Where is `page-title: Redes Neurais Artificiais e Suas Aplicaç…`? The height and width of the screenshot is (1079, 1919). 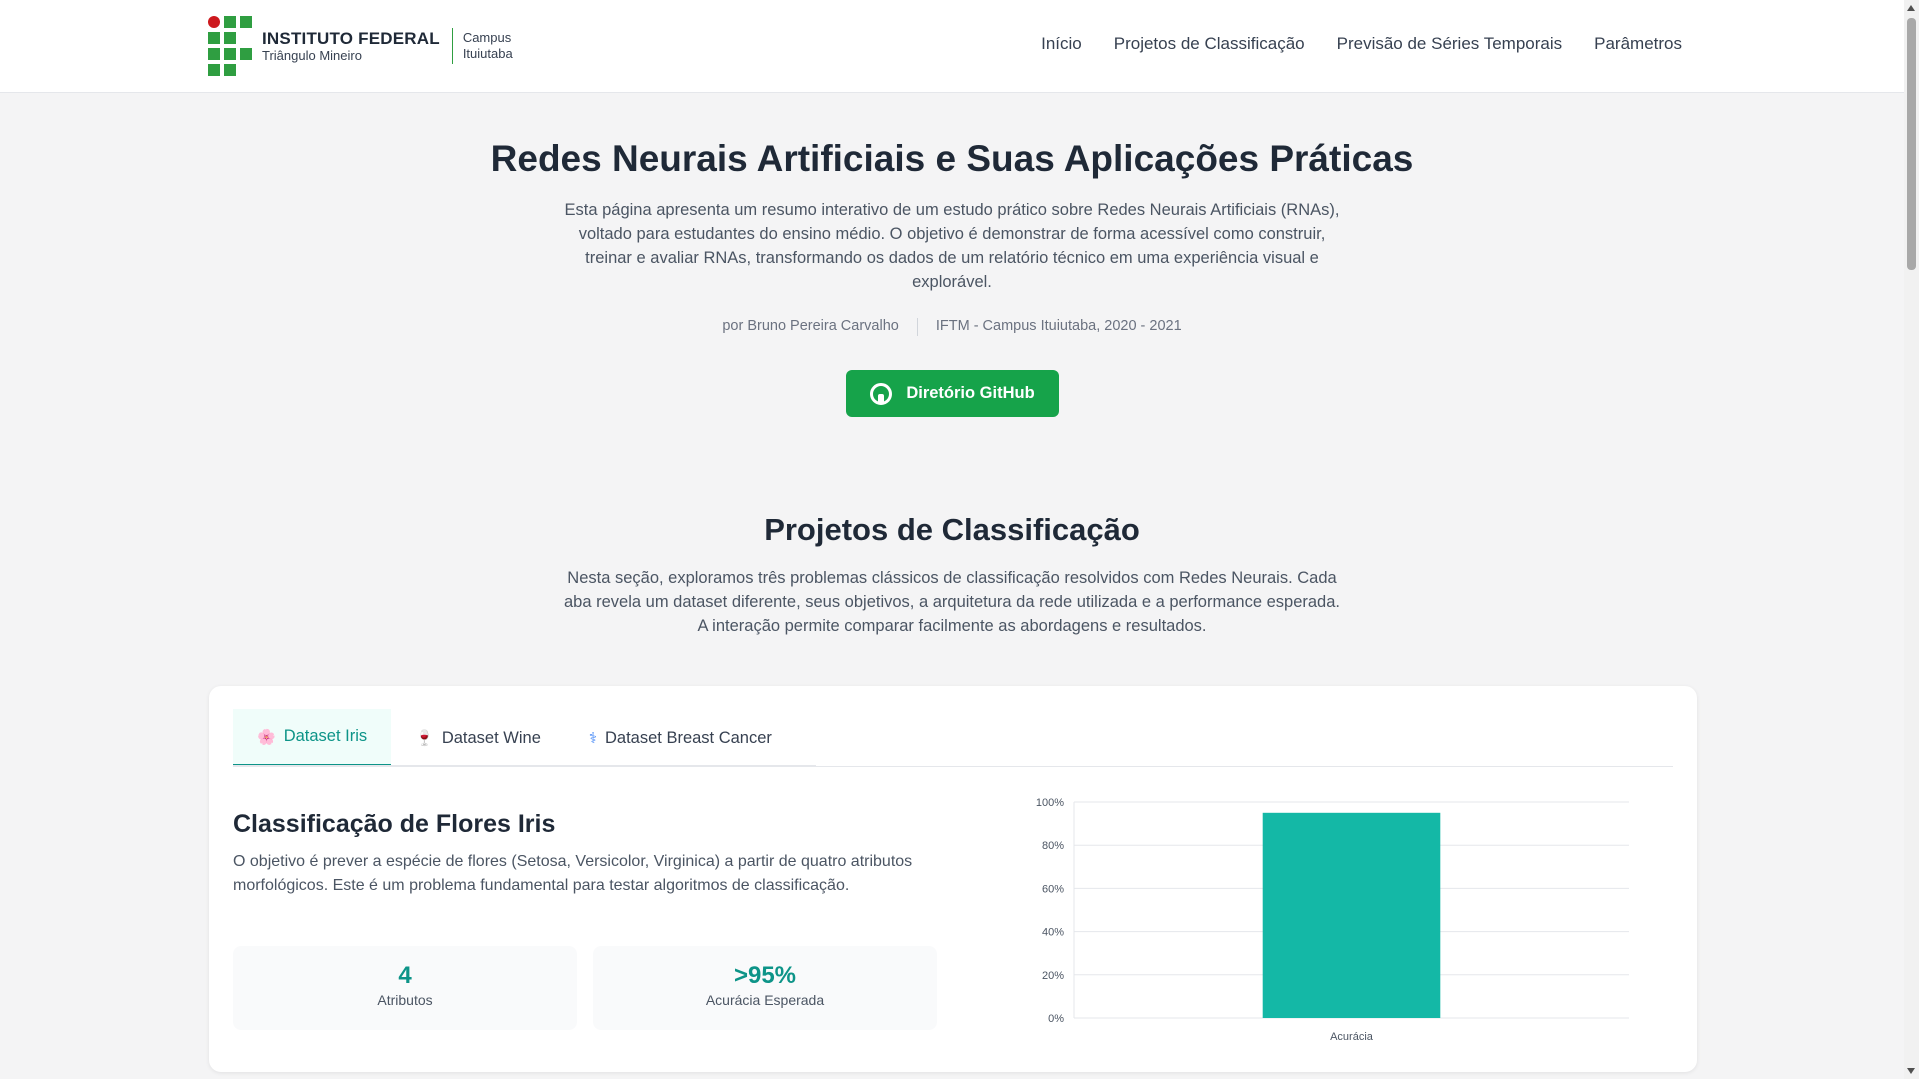
page-title: Redes Neurais Artificiais e Suas Aplicaç… is located at coordinates (952, 158).